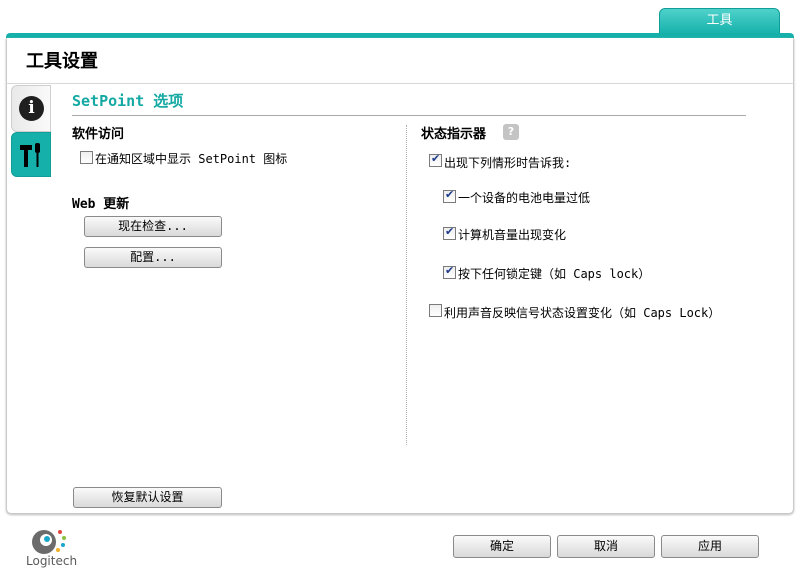 This screenshot has height=580, width=800. What do you see at coordinates (406, 285) in the screenshot?
I see `column-divider` at bounding box center [406, 285].